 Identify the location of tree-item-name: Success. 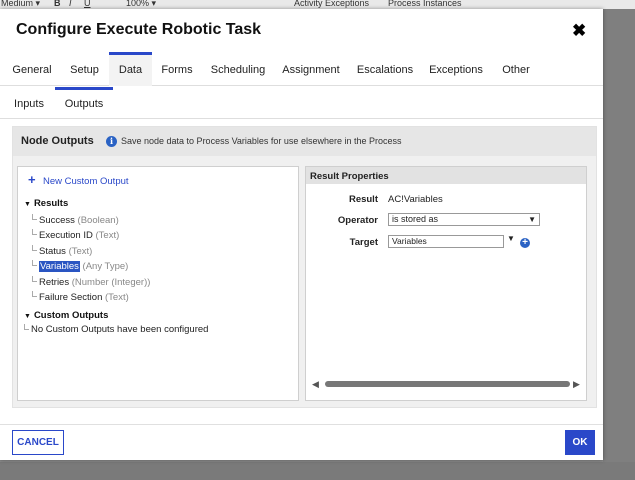
(57, 220).